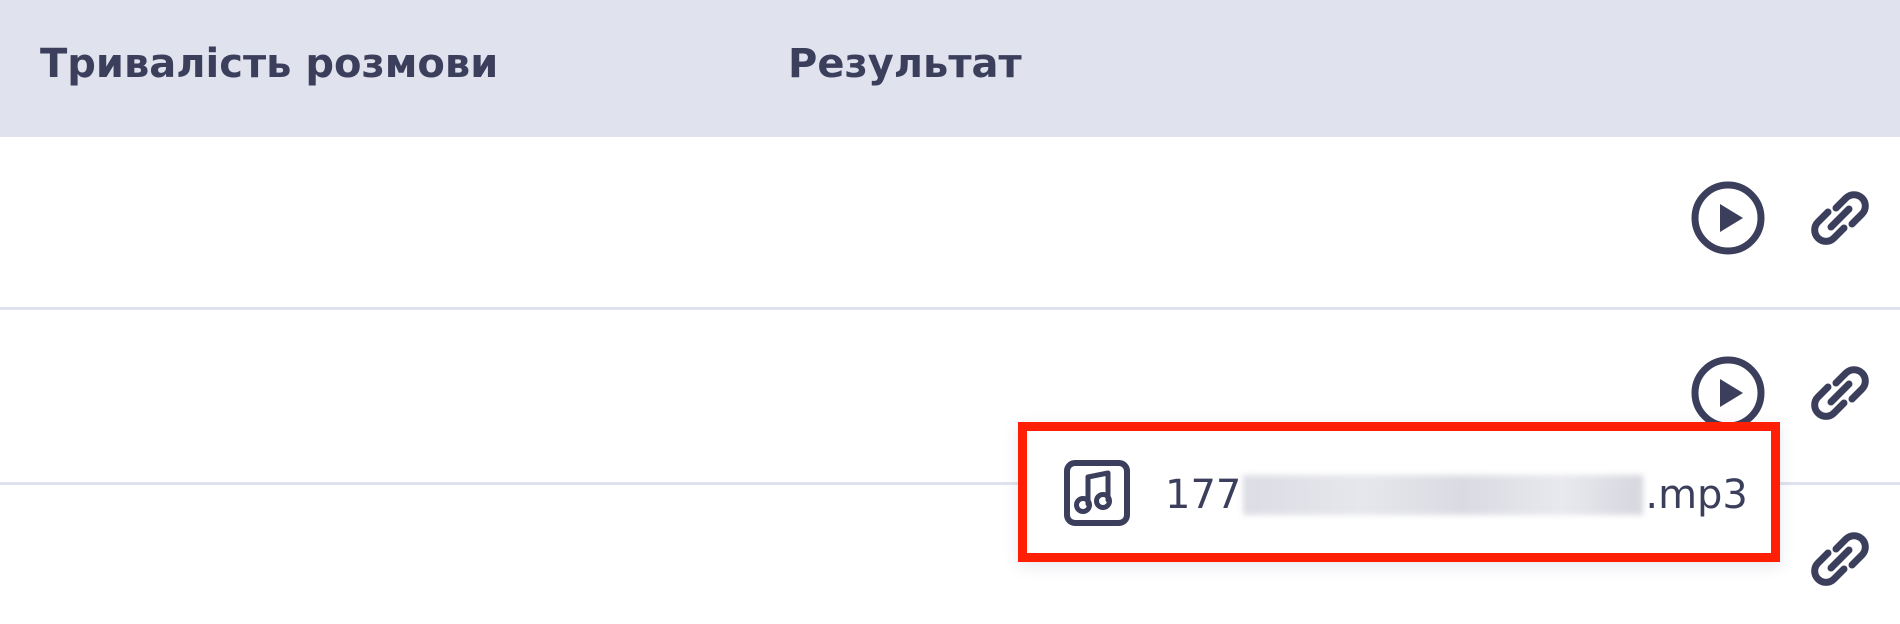 The height and width of the screenshot is (624, 1900). I want to click on audio-file-name-extension: .mp3, so click(1696, 495).